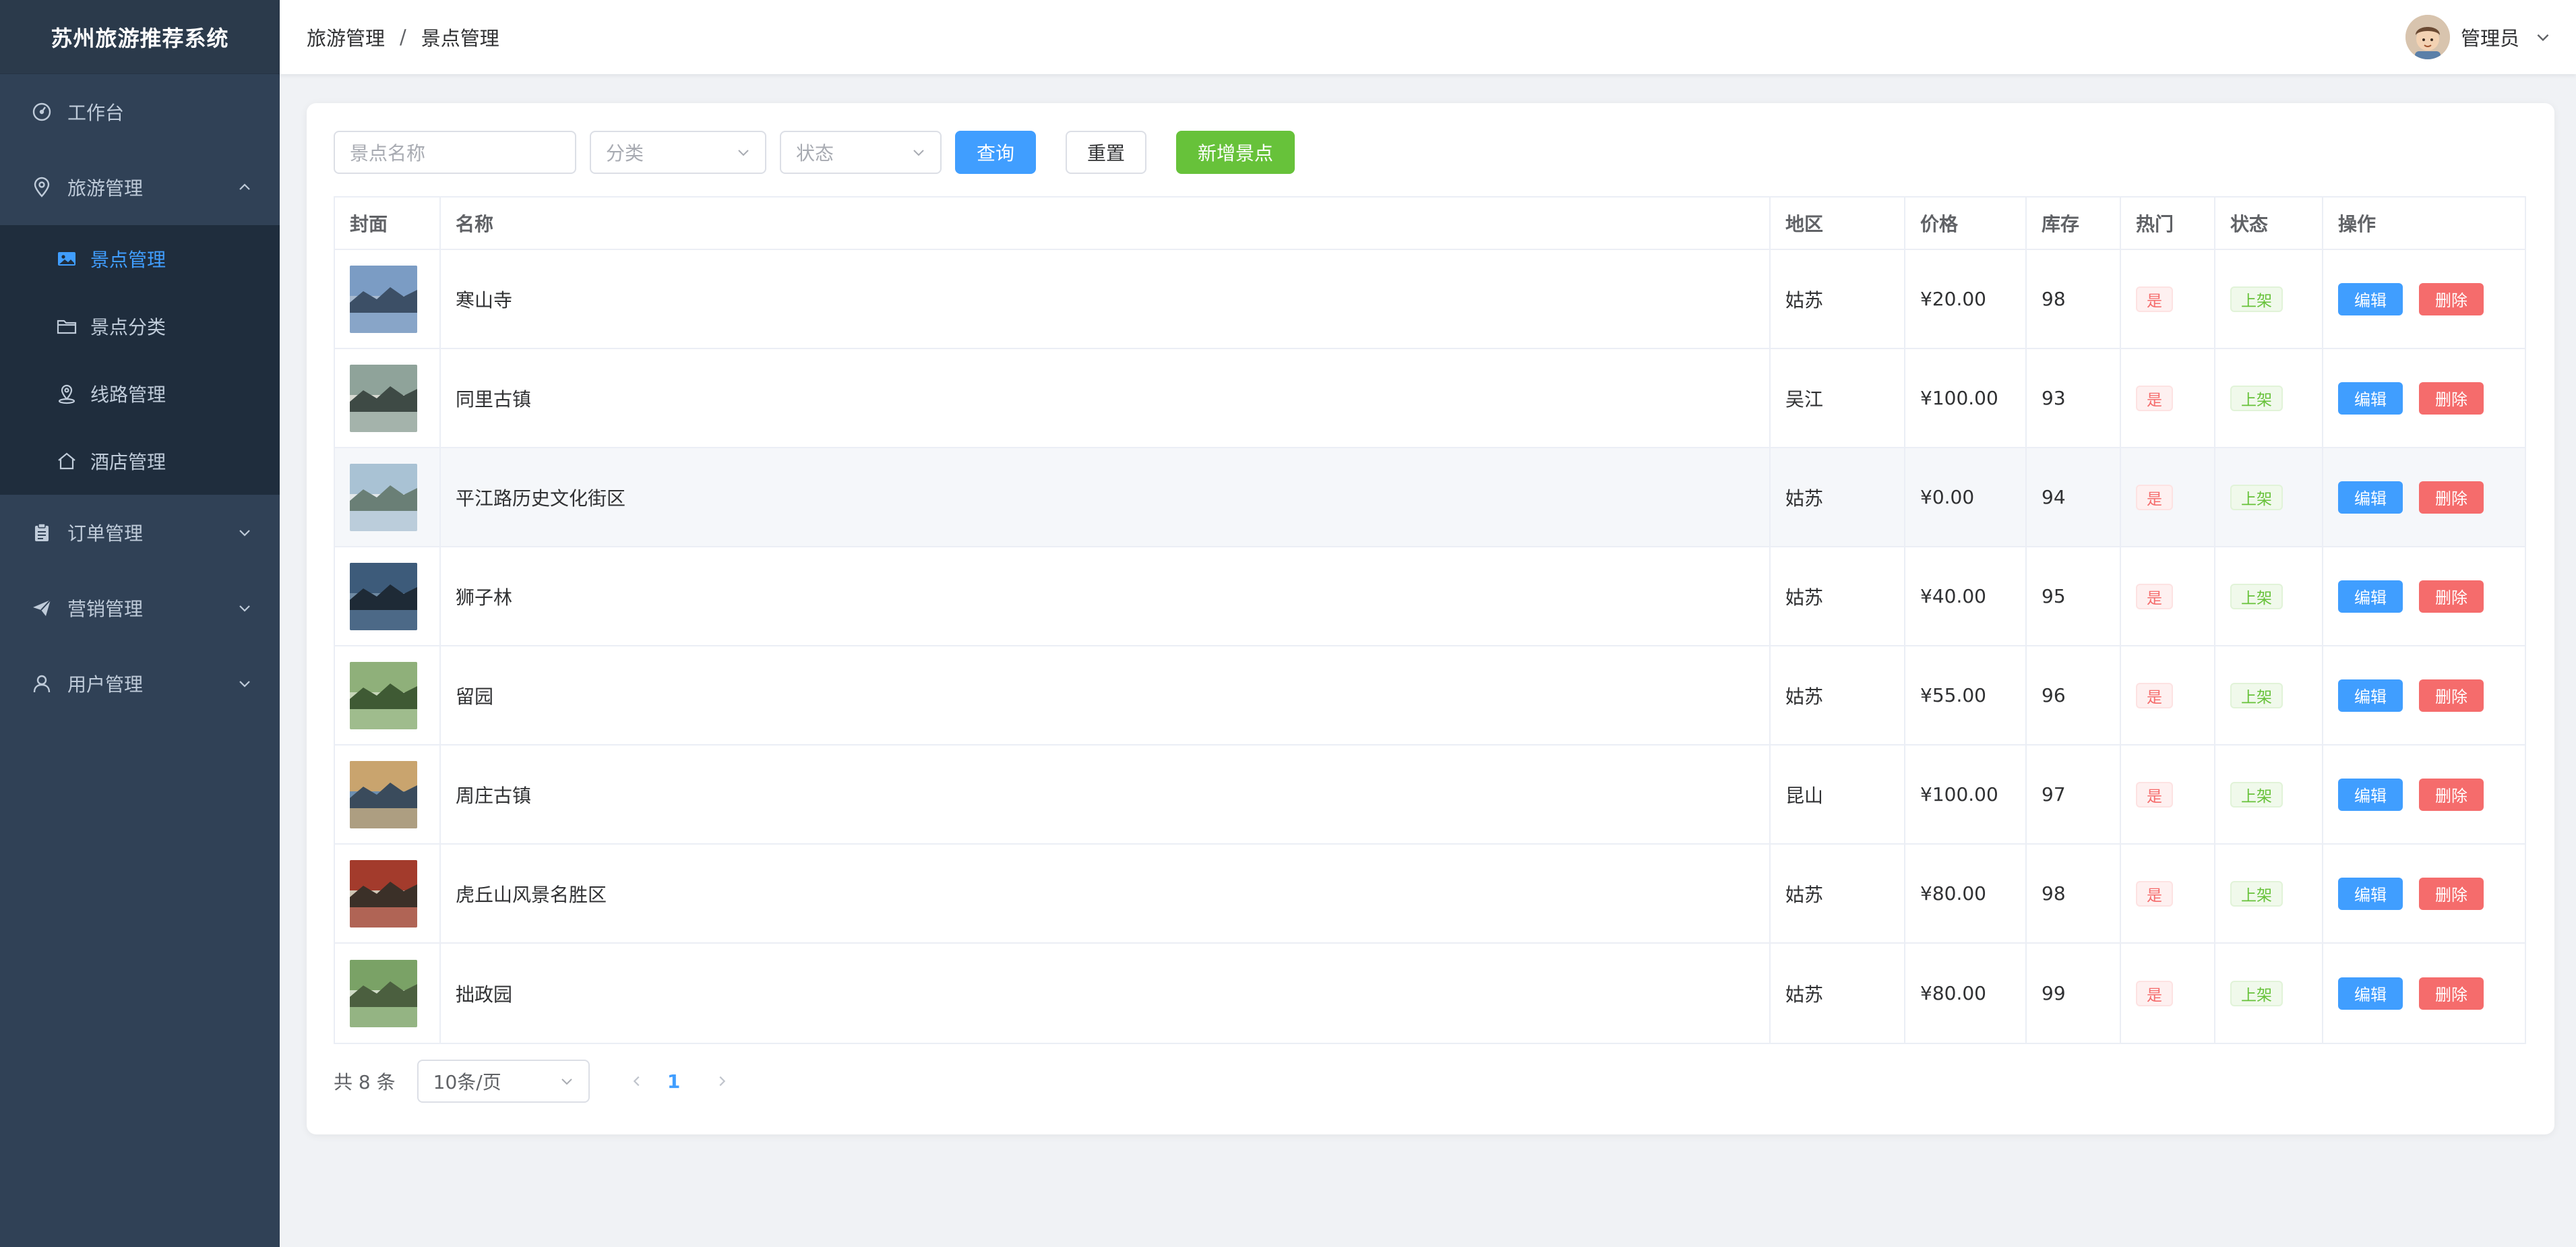  What do you see at coordinates (1838, 794) in the screenshot?
I see `area-cell: 昆山` at bounding box center [1838, 794].